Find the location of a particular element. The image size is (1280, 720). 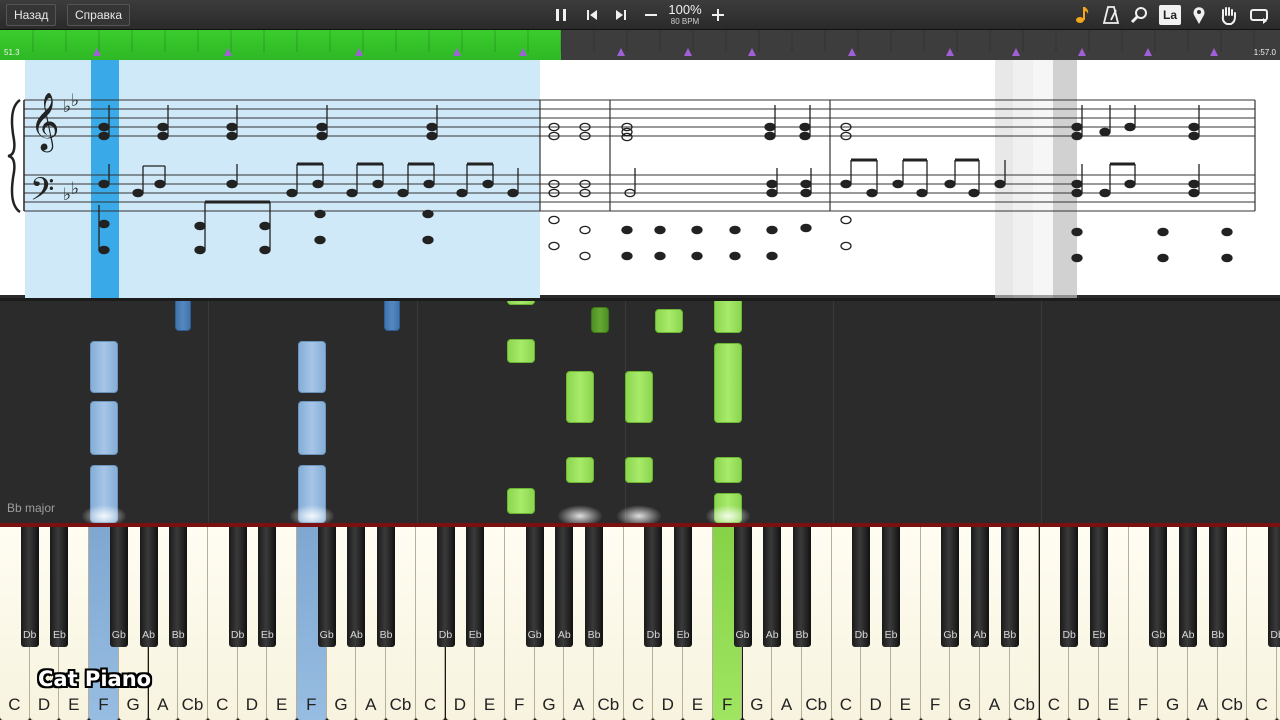

previous-icon is located at coordinates (592, 15).